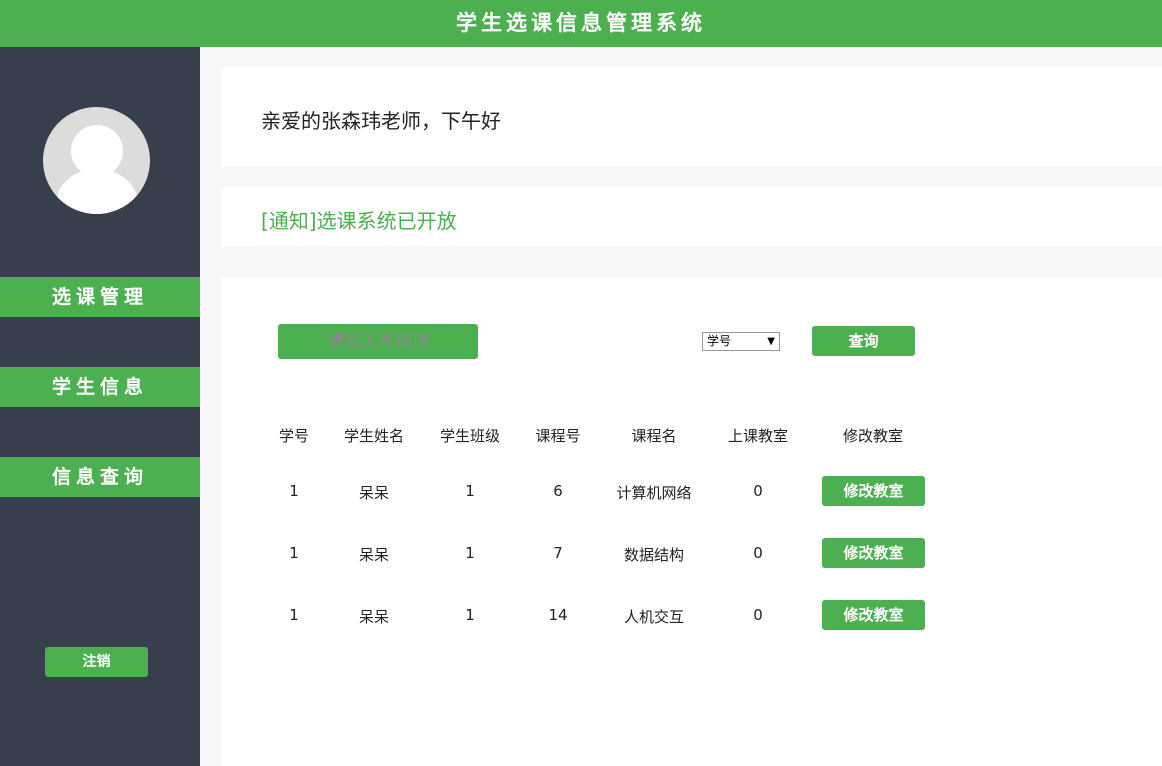  Describe the element at coordinates (100, 477) in the screenshot. I see `sidebar-item-info-query: 信息查询` at that location.